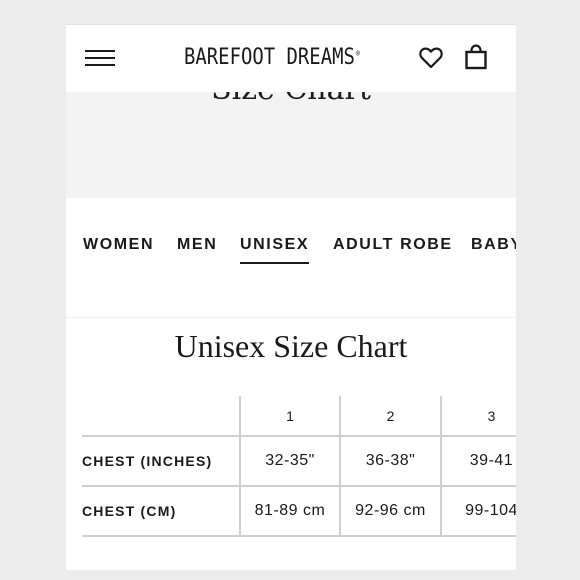 The width and height of the screenshot is (580, 580). I want to click on tab-men: MEN, so click(197, 249).